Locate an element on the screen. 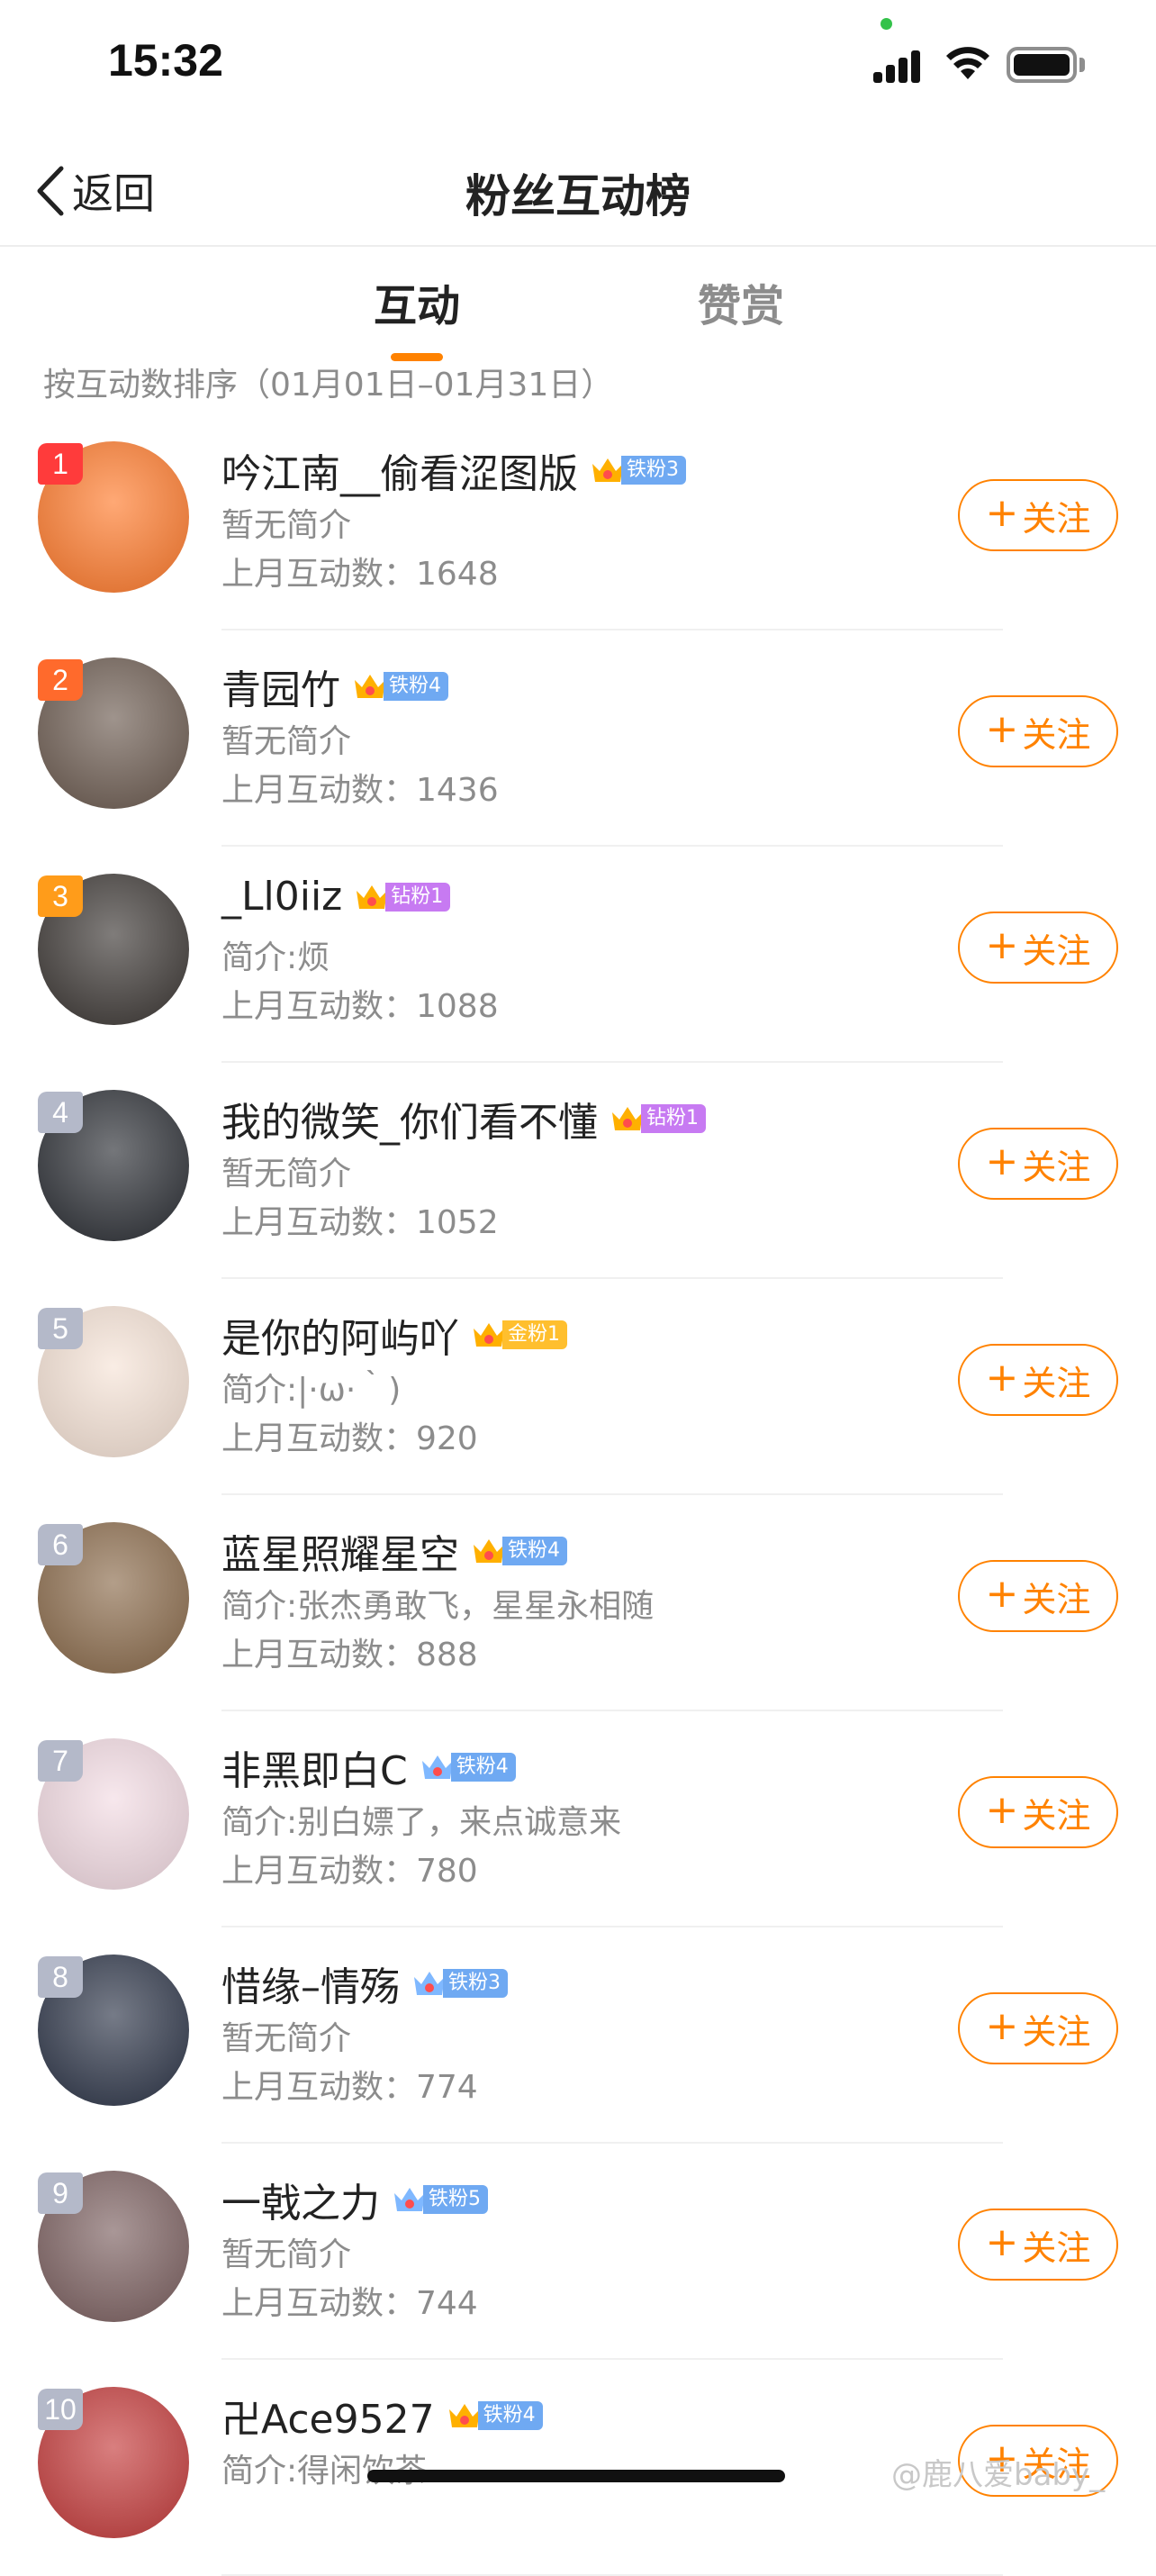  list-item: 4 我的微笑_你们看不懂 钻粉1 暂无简介 上月互动数：1052 + 关注 is located at coordinates (578, 1171).